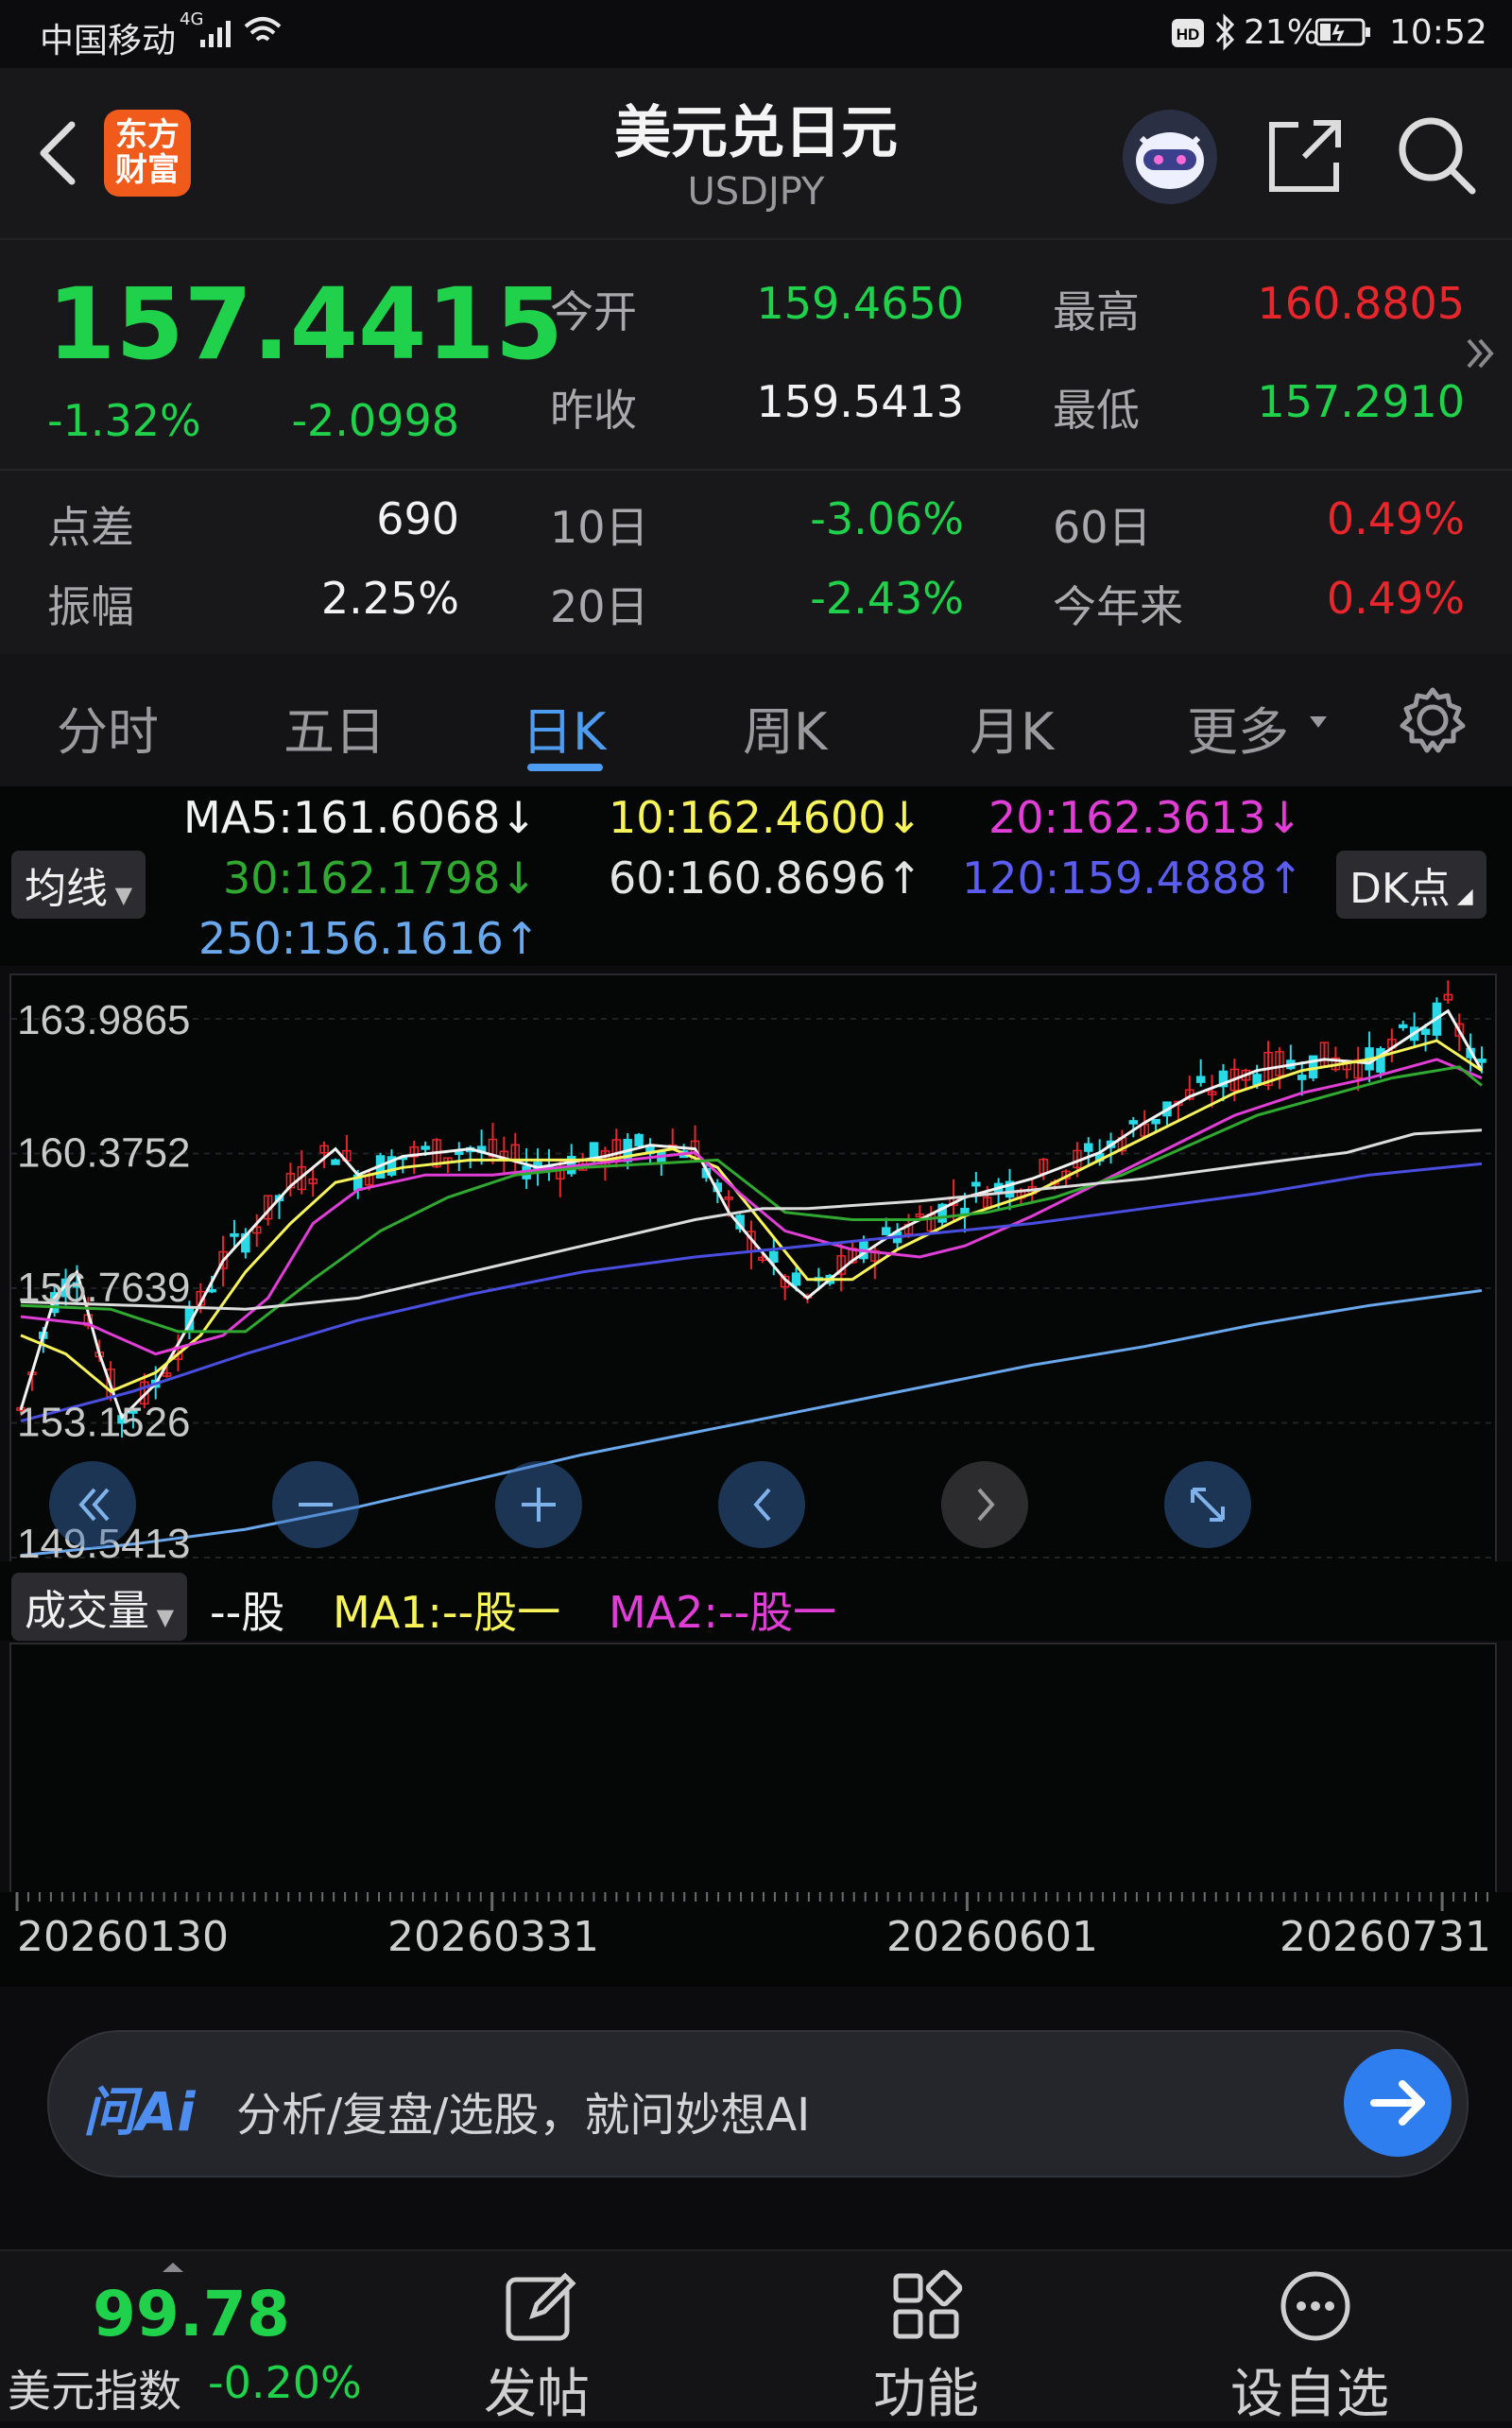 The height and width of the screenshot is (2428, 1512). I want to click on scroll-right-button, so click(984, 1504).